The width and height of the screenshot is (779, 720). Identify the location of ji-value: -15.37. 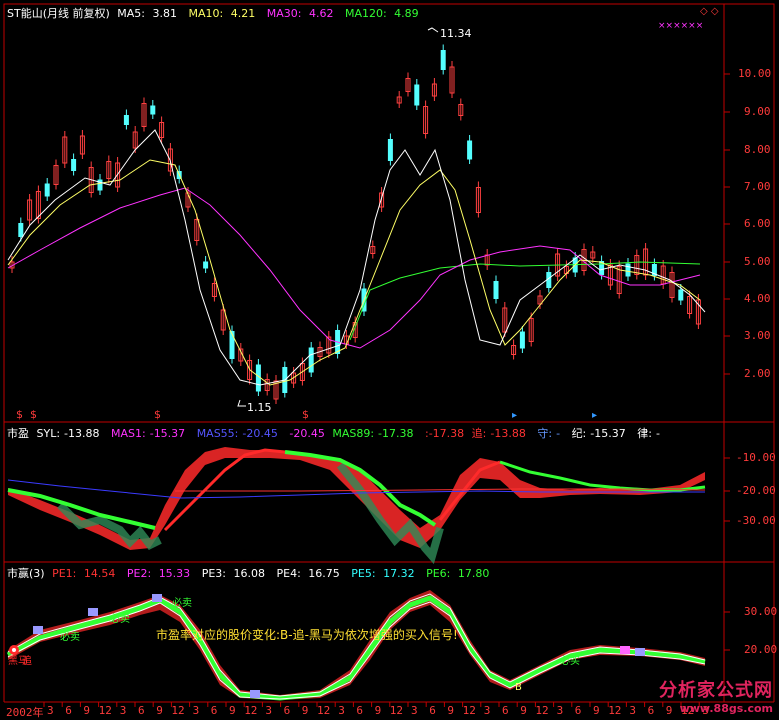
(608, 433).